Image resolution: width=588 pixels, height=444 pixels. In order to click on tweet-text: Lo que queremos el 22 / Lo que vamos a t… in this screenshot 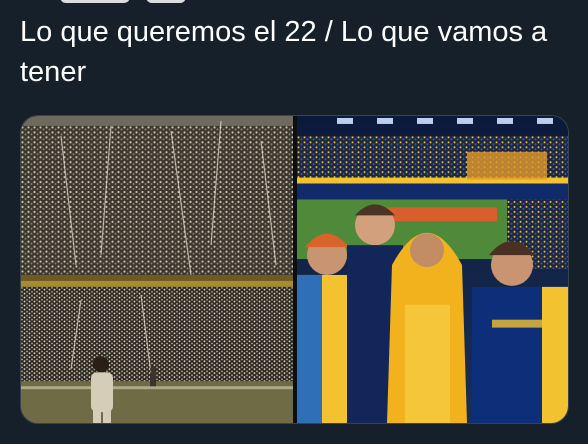, I will do `click(284, 52)`.